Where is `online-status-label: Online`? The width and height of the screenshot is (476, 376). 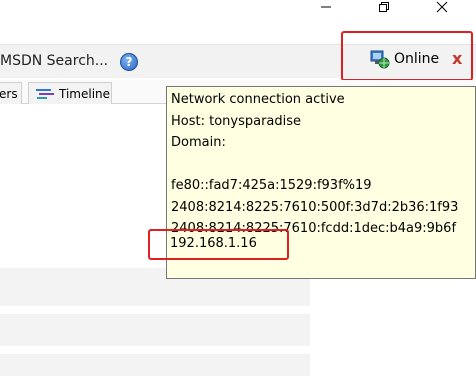 online-status-label: Online is located at coordinates (416, 59).